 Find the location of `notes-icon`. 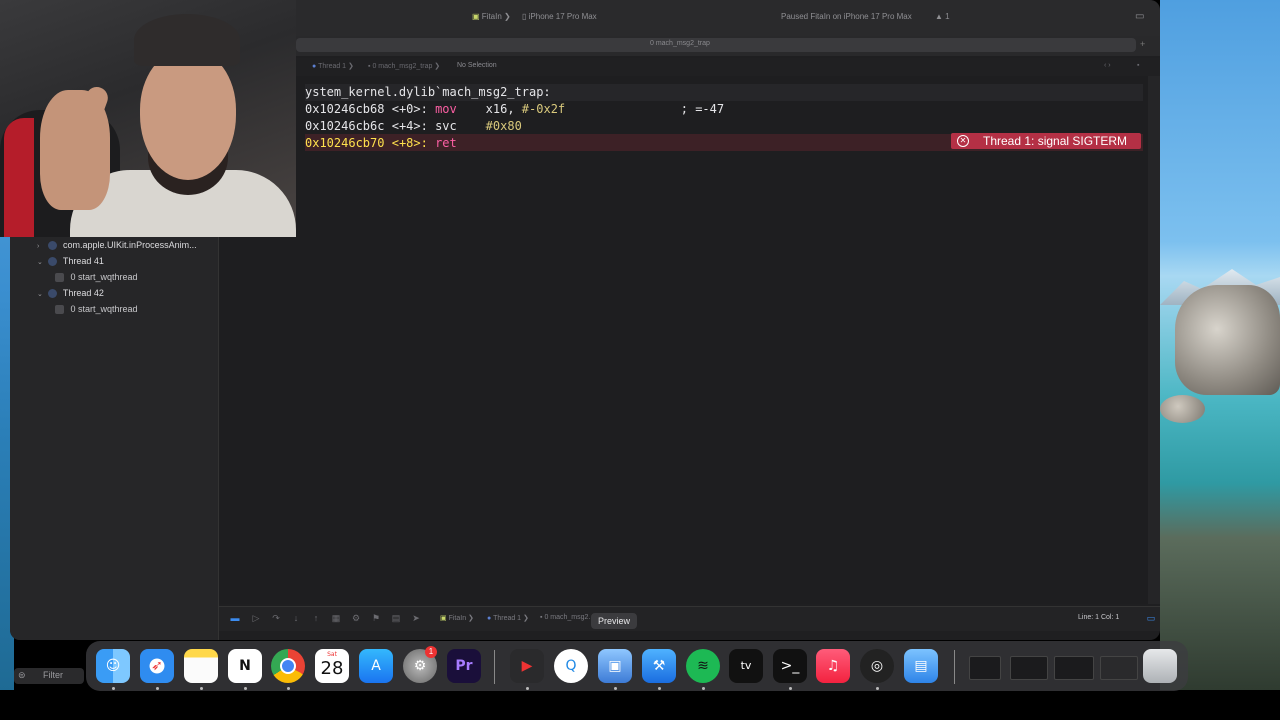

notes-icon is located at coordinates (201, 666).